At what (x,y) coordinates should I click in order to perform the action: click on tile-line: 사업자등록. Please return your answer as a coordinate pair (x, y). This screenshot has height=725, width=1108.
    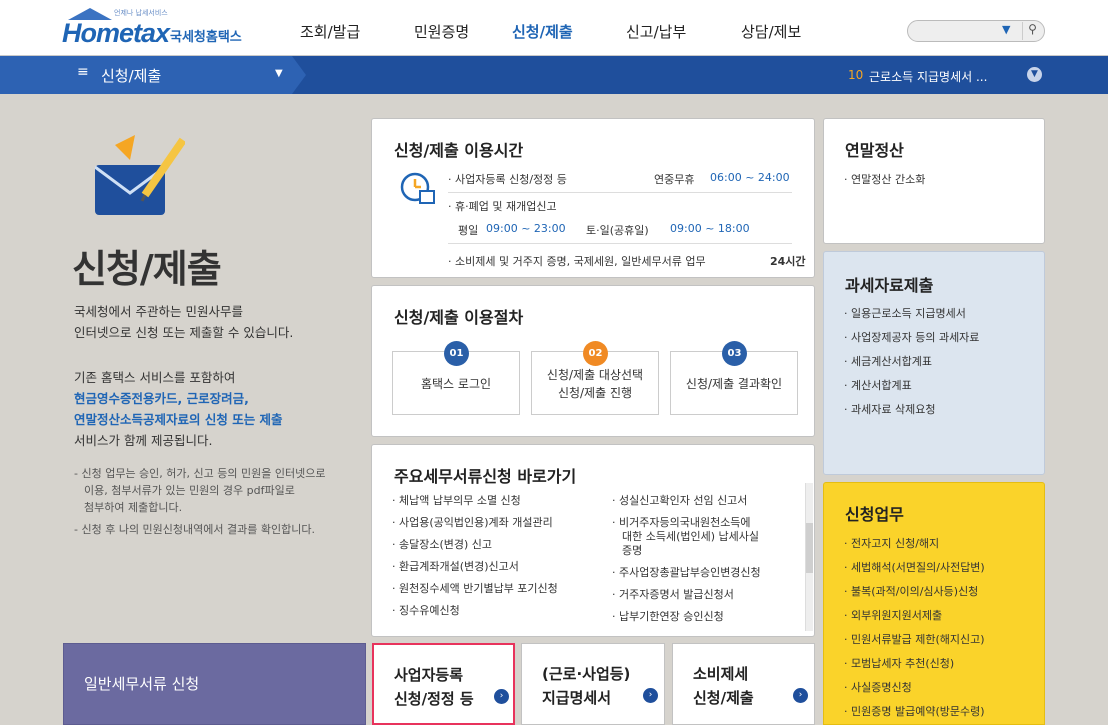
    Looking at the image, I should click on (429, 675).